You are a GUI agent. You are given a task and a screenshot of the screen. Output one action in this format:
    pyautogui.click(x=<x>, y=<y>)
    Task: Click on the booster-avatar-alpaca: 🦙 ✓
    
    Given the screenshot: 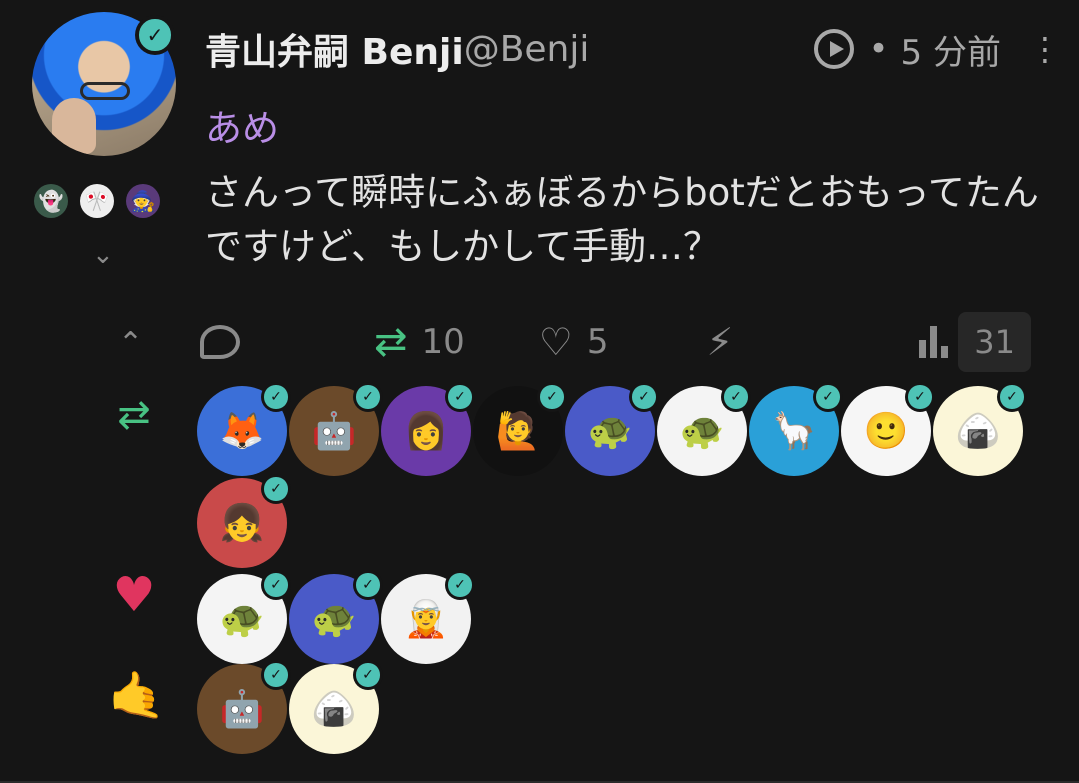 What is the action you would take?
    pyautogui.click(x=796, y=429)
    